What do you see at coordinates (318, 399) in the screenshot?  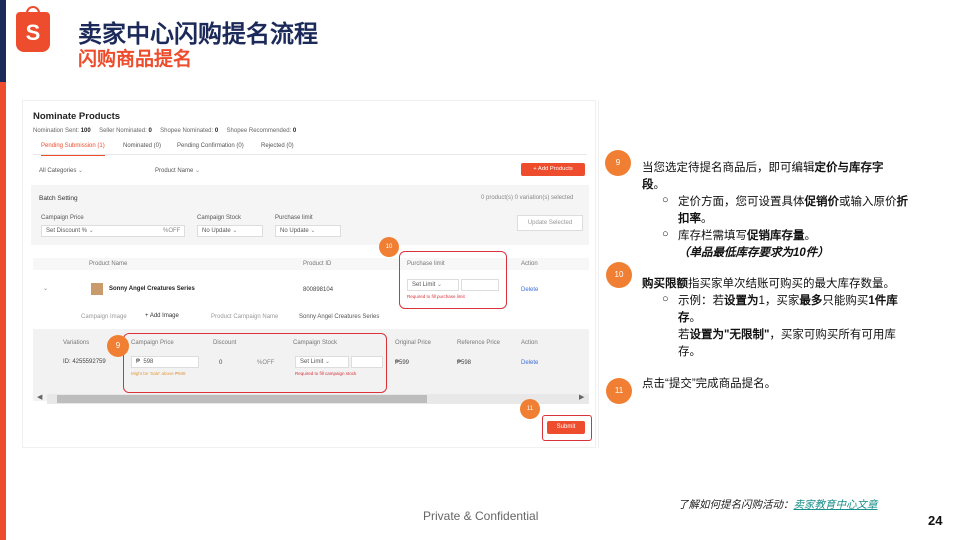 I see `horizontal-scrollbar` at bounding box center [318, 399].